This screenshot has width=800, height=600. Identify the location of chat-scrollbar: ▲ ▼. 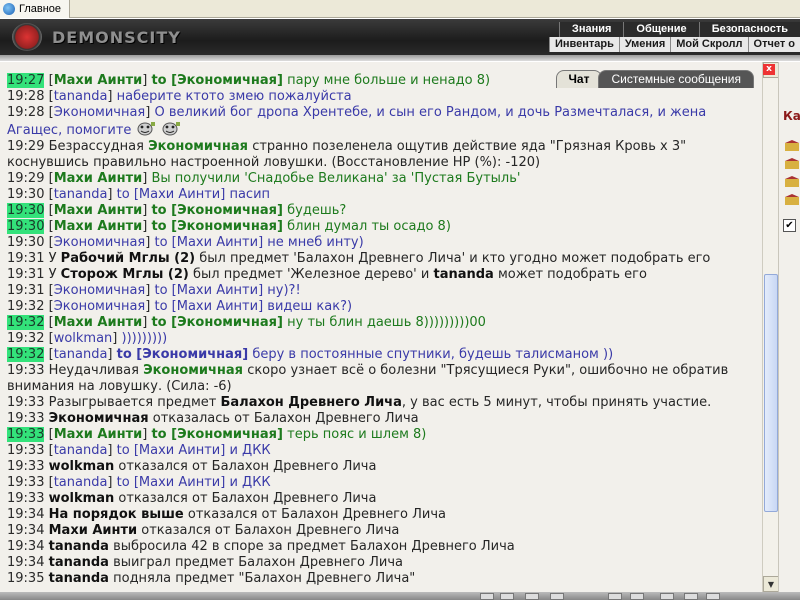
(770, 327).